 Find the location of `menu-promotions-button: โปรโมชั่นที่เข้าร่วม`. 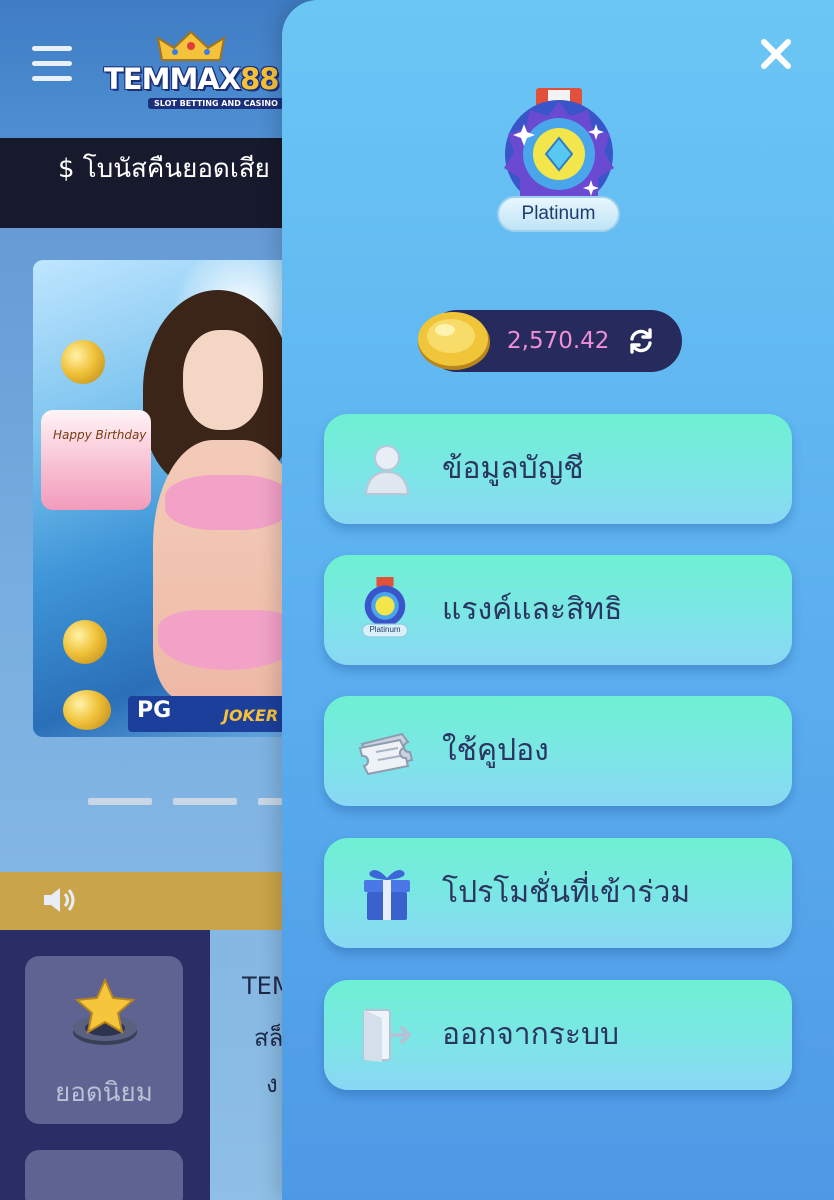

menu-promotions-button: โปรโมชั่นที่เข้าร่วม is located at coordinates (558, 893).